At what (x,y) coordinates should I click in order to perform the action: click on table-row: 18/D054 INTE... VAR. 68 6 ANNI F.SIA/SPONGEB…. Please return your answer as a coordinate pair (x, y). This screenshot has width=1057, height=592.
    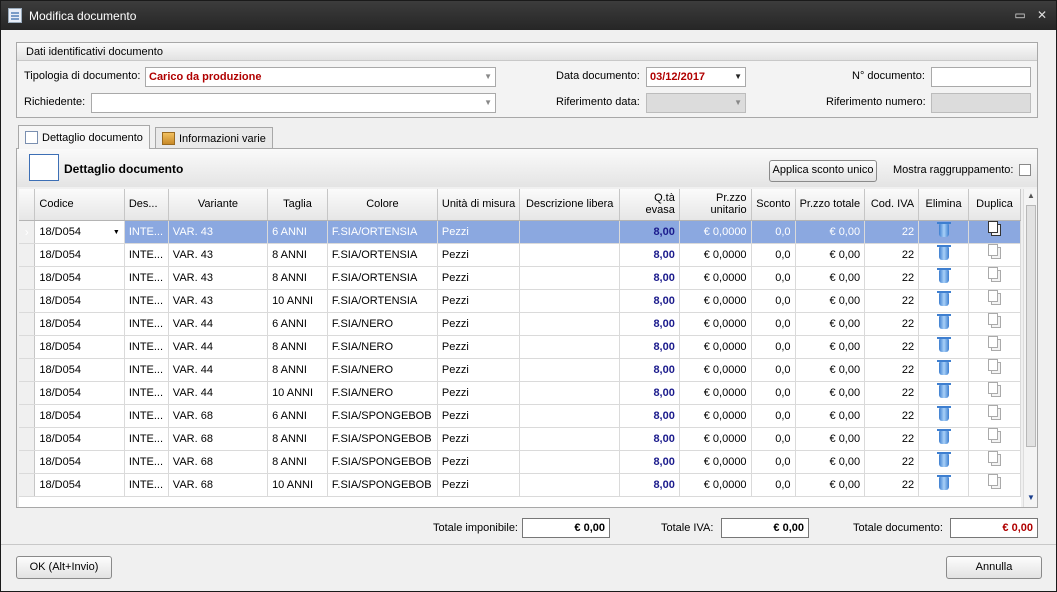
    Looking at the image, I should click on (520, 416).